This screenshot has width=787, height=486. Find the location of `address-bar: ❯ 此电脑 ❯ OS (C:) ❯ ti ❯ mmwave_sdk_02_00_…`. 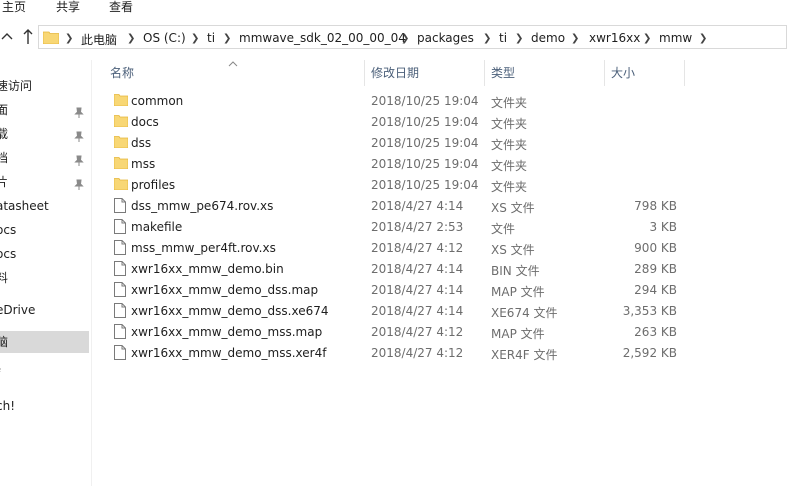

address-bar: ❯ 此电脑 ❯ OS (C:) ❯ ti ❯ mmwave_sdk_02_00_… is located at coordinates (412, 37).